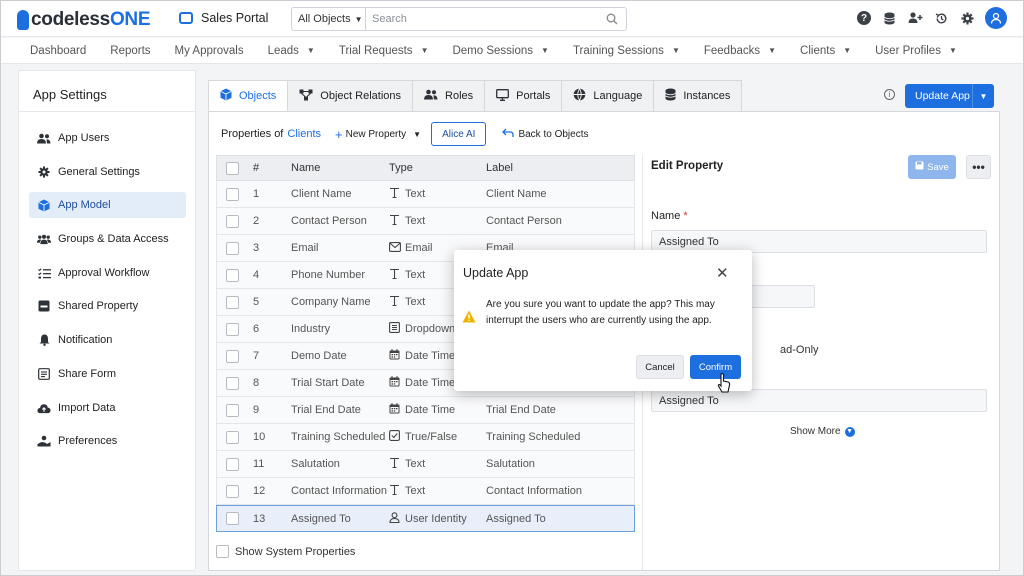 Image resolution: width=1024 pixels, height=576 pixels. I want to click on tab-roles: Roles, so click(449, 96).